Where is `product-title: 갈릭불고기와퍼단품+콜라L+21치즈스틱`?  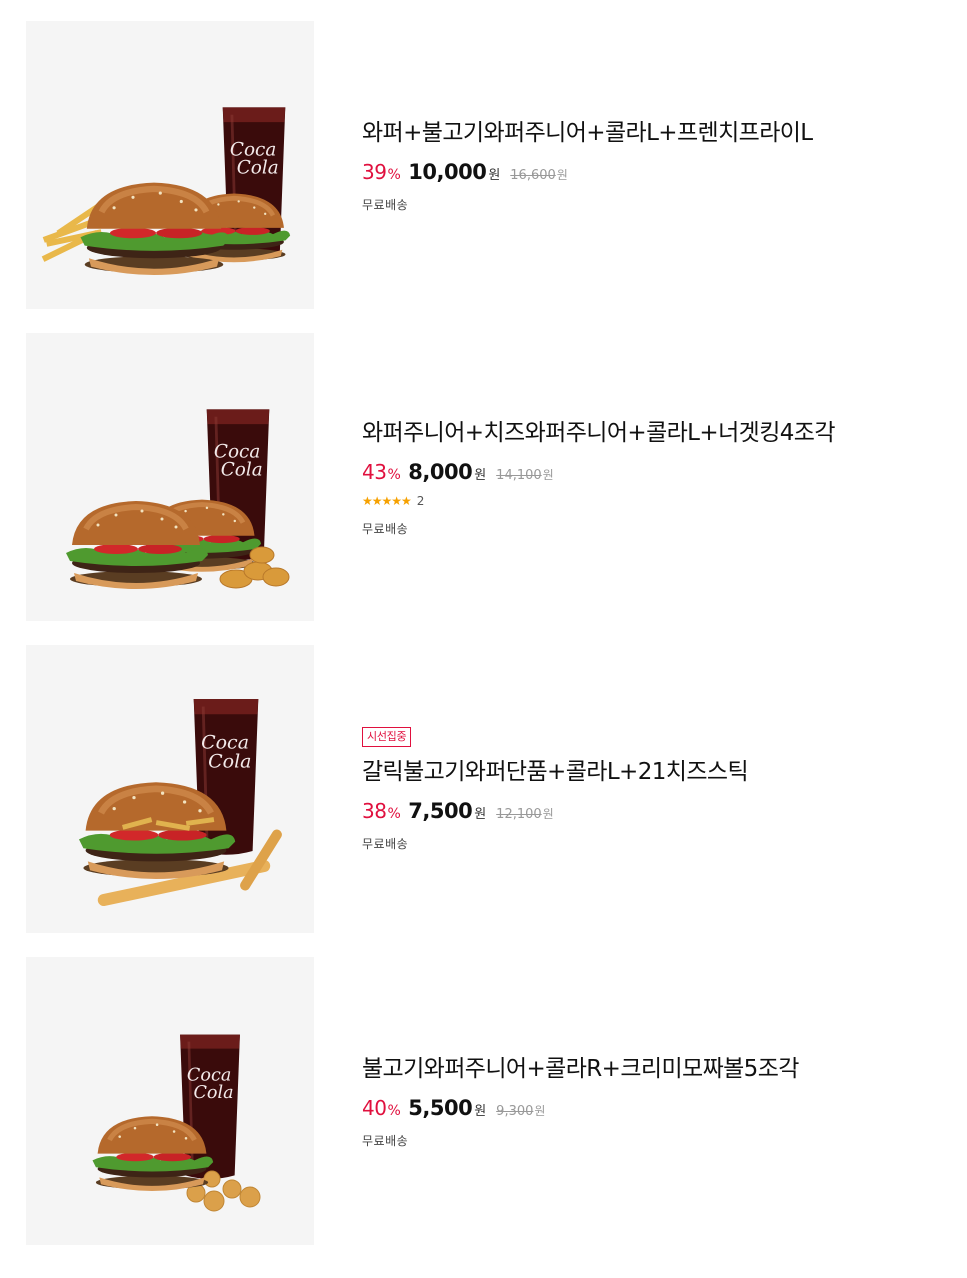
product-title: 갈릭불고기와퍼단품+콜라L+21치즈스틱 is located at coordinates (642, 772).